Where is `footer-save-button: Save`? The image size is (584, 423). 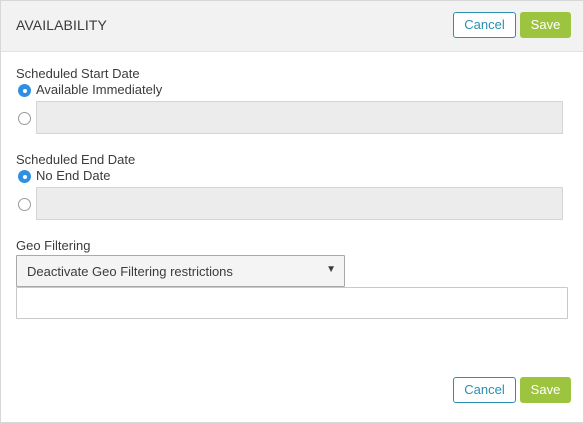 footer-save-button: Save is located at coordinates (545, 390).